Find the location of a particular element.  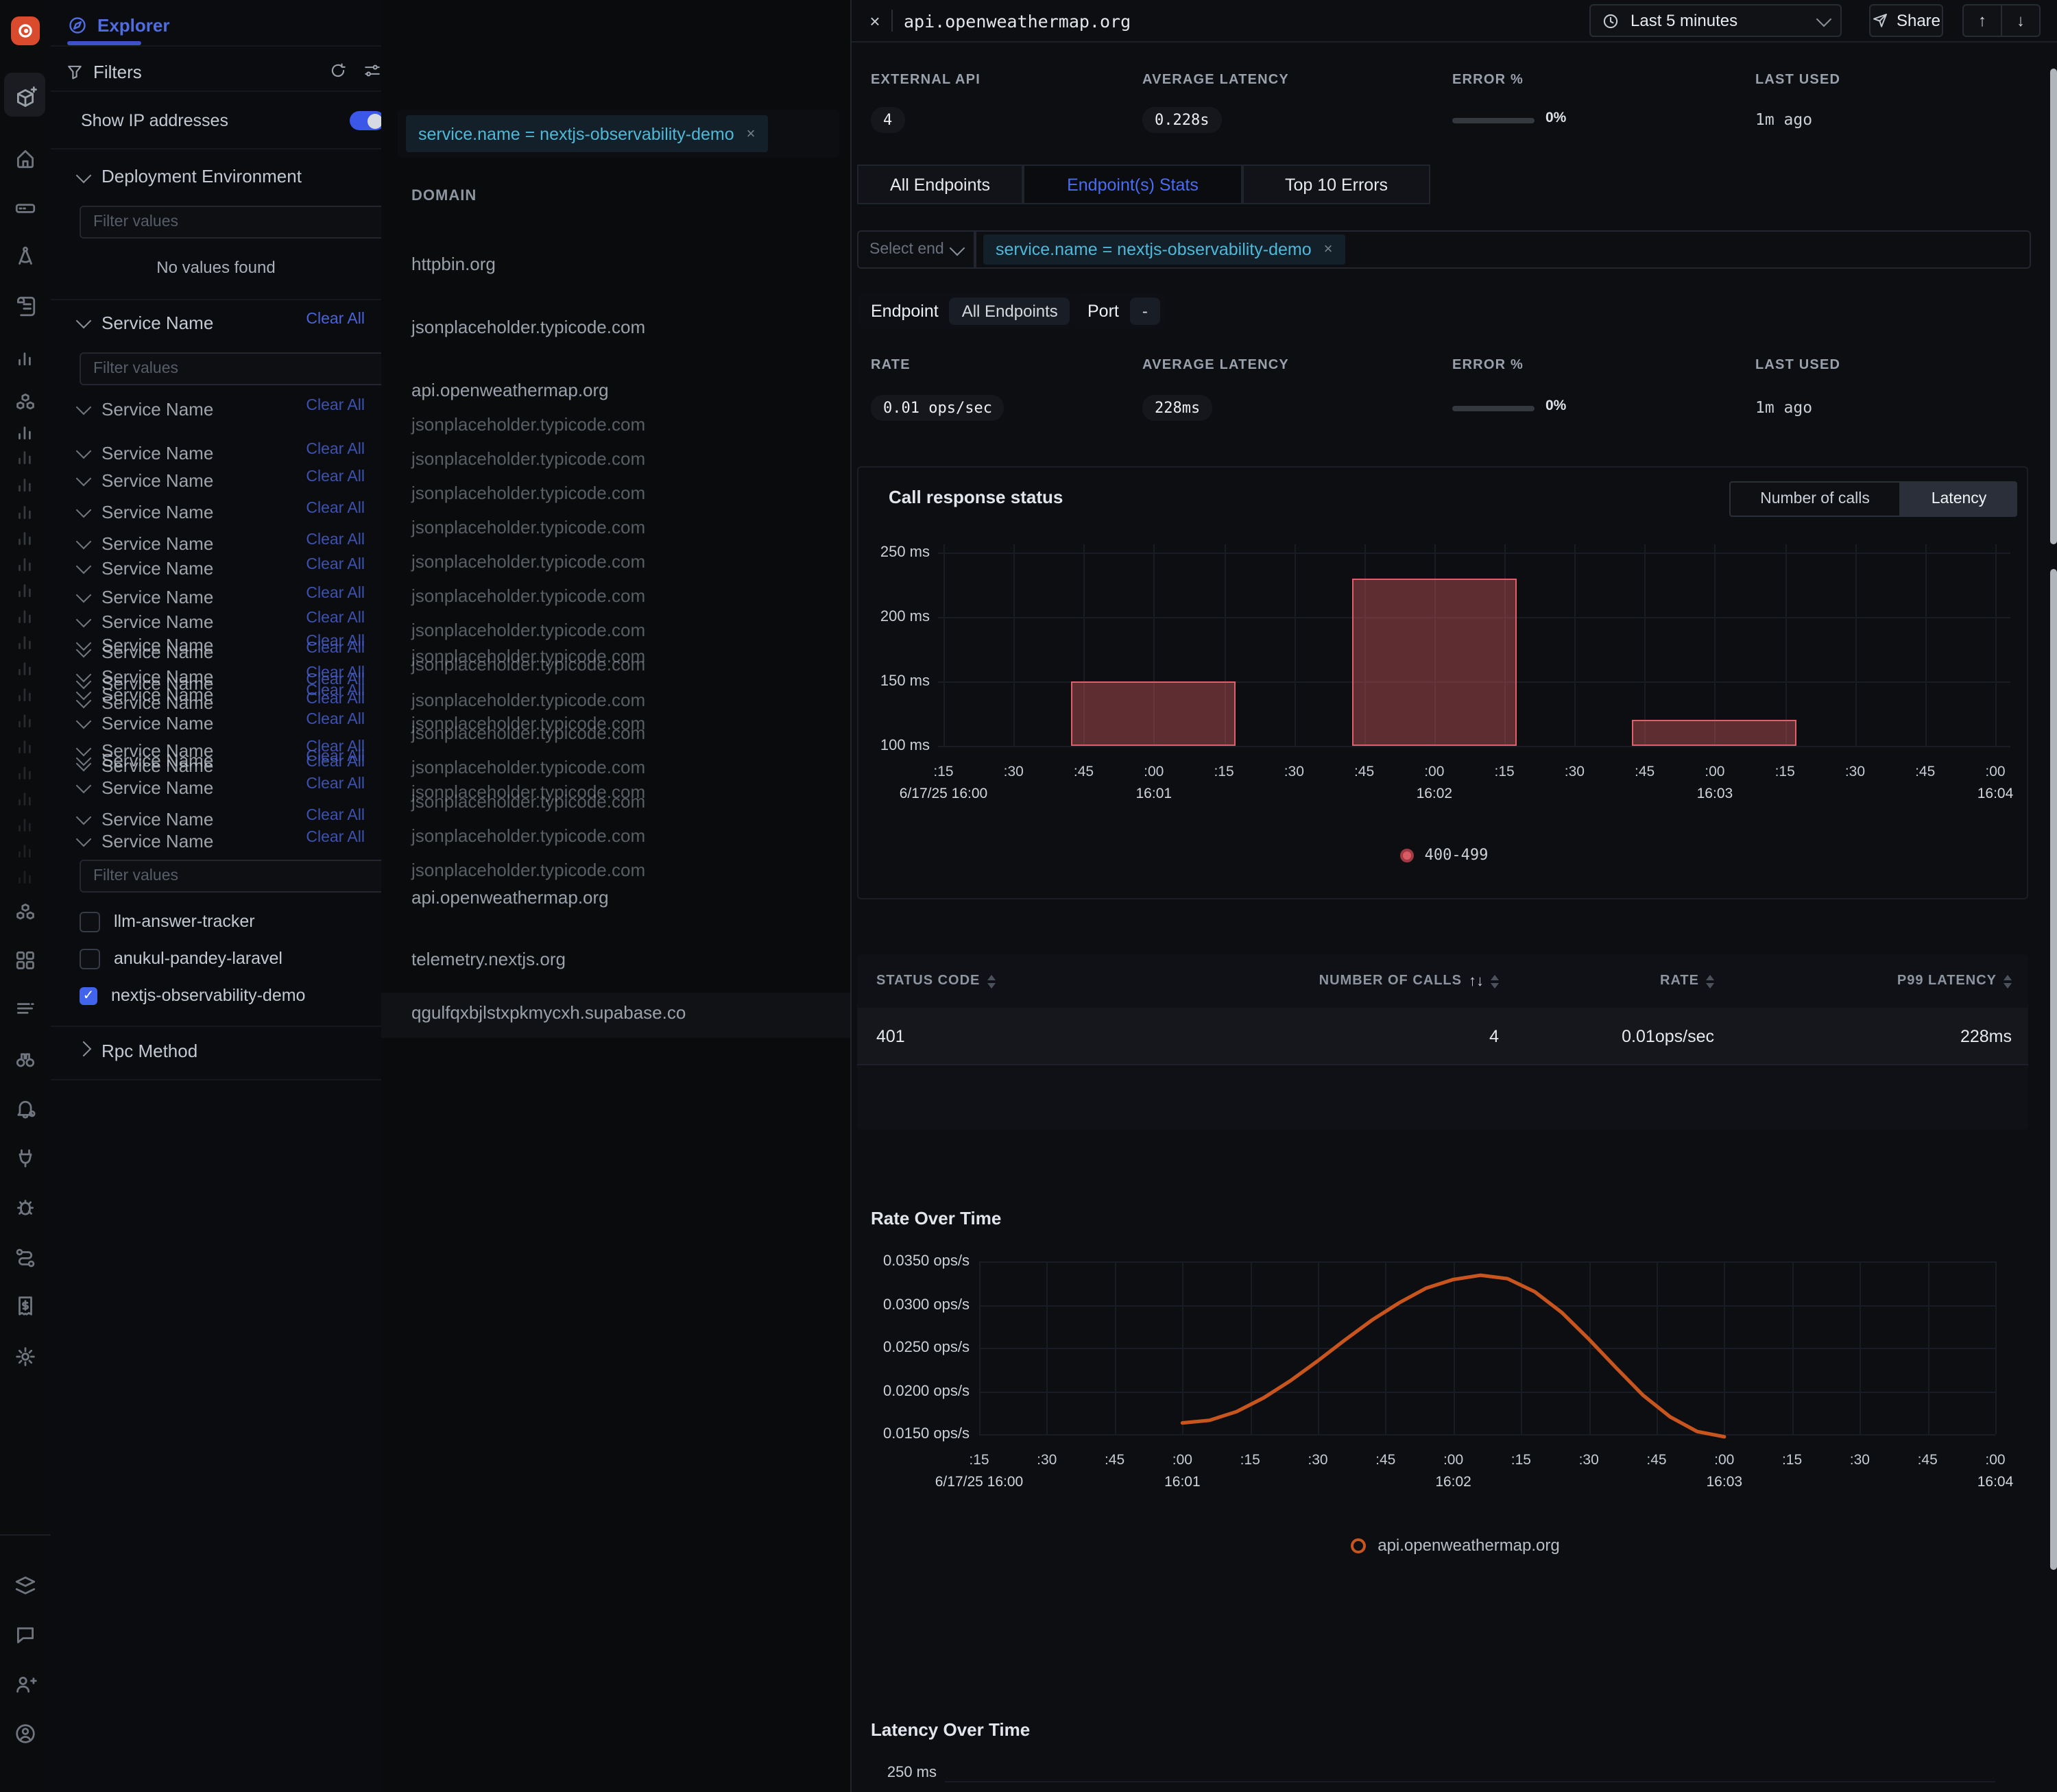

sidebar-item-gear is located at coordinates (24, 1356).